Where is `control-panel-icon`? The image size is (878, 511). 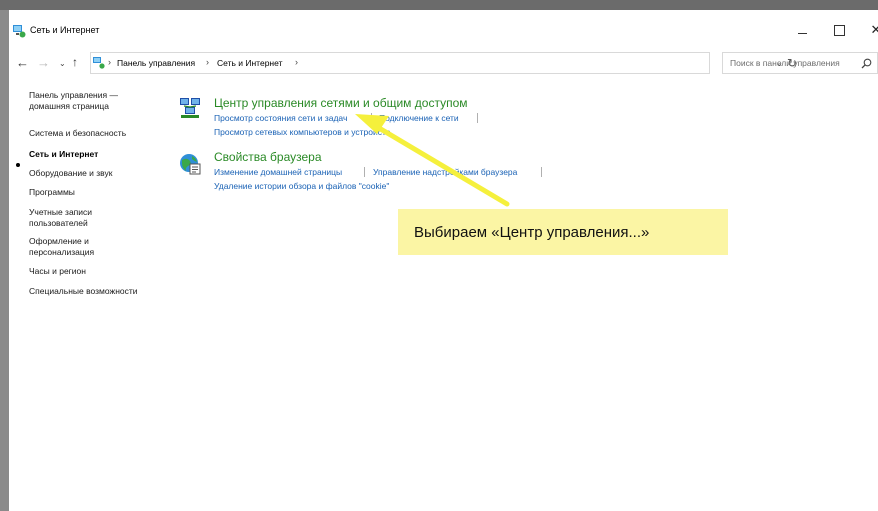 control-panel-icon is located at coordinates (99, 63).